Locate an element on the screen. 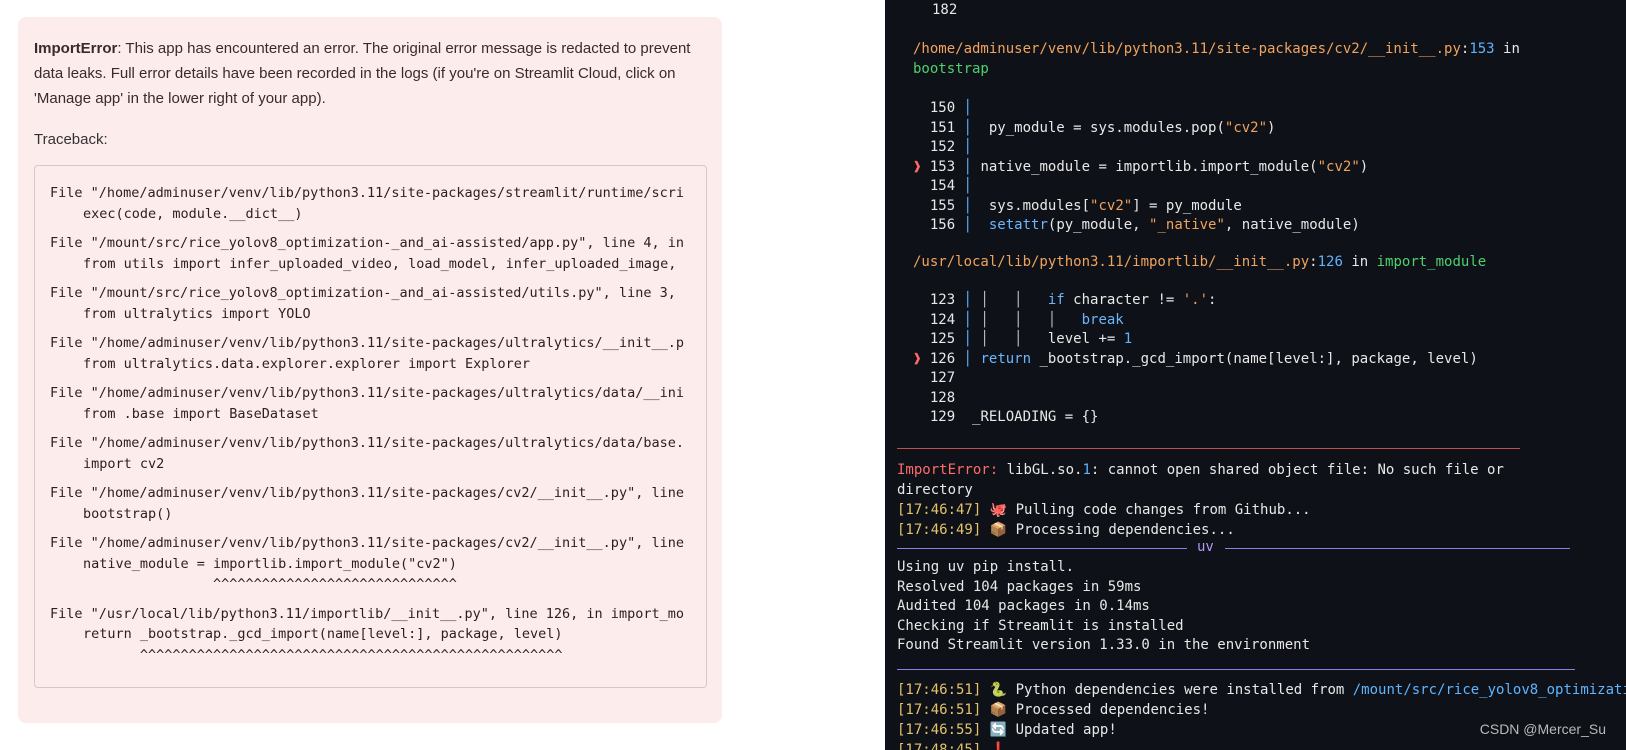 Image resolution: width=1626 pixels, height=750 pixels. code-line: 151 │ py_module = sys.modules.pop("cv2") is located at coordinates (1094, 128).